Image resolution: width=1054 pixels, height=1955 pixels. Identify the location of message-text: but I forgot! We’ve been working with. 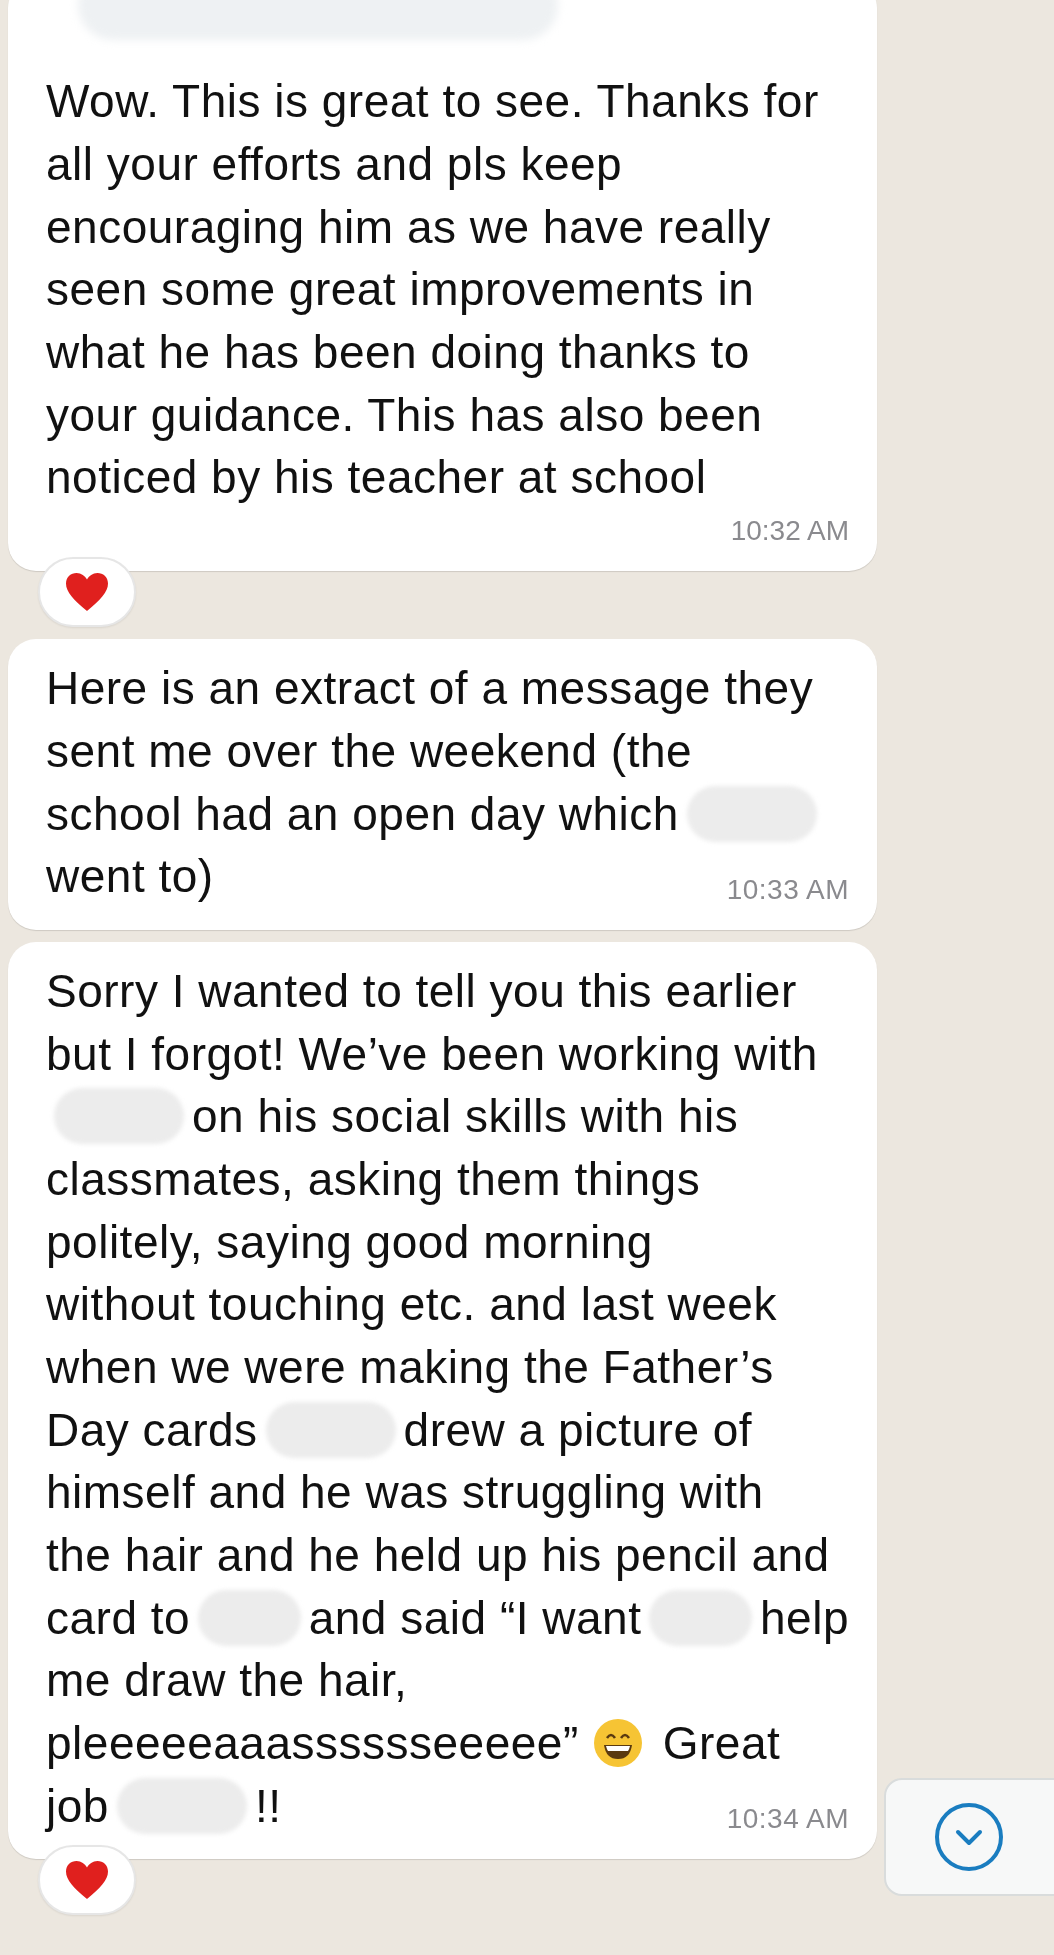
(432, 1053).